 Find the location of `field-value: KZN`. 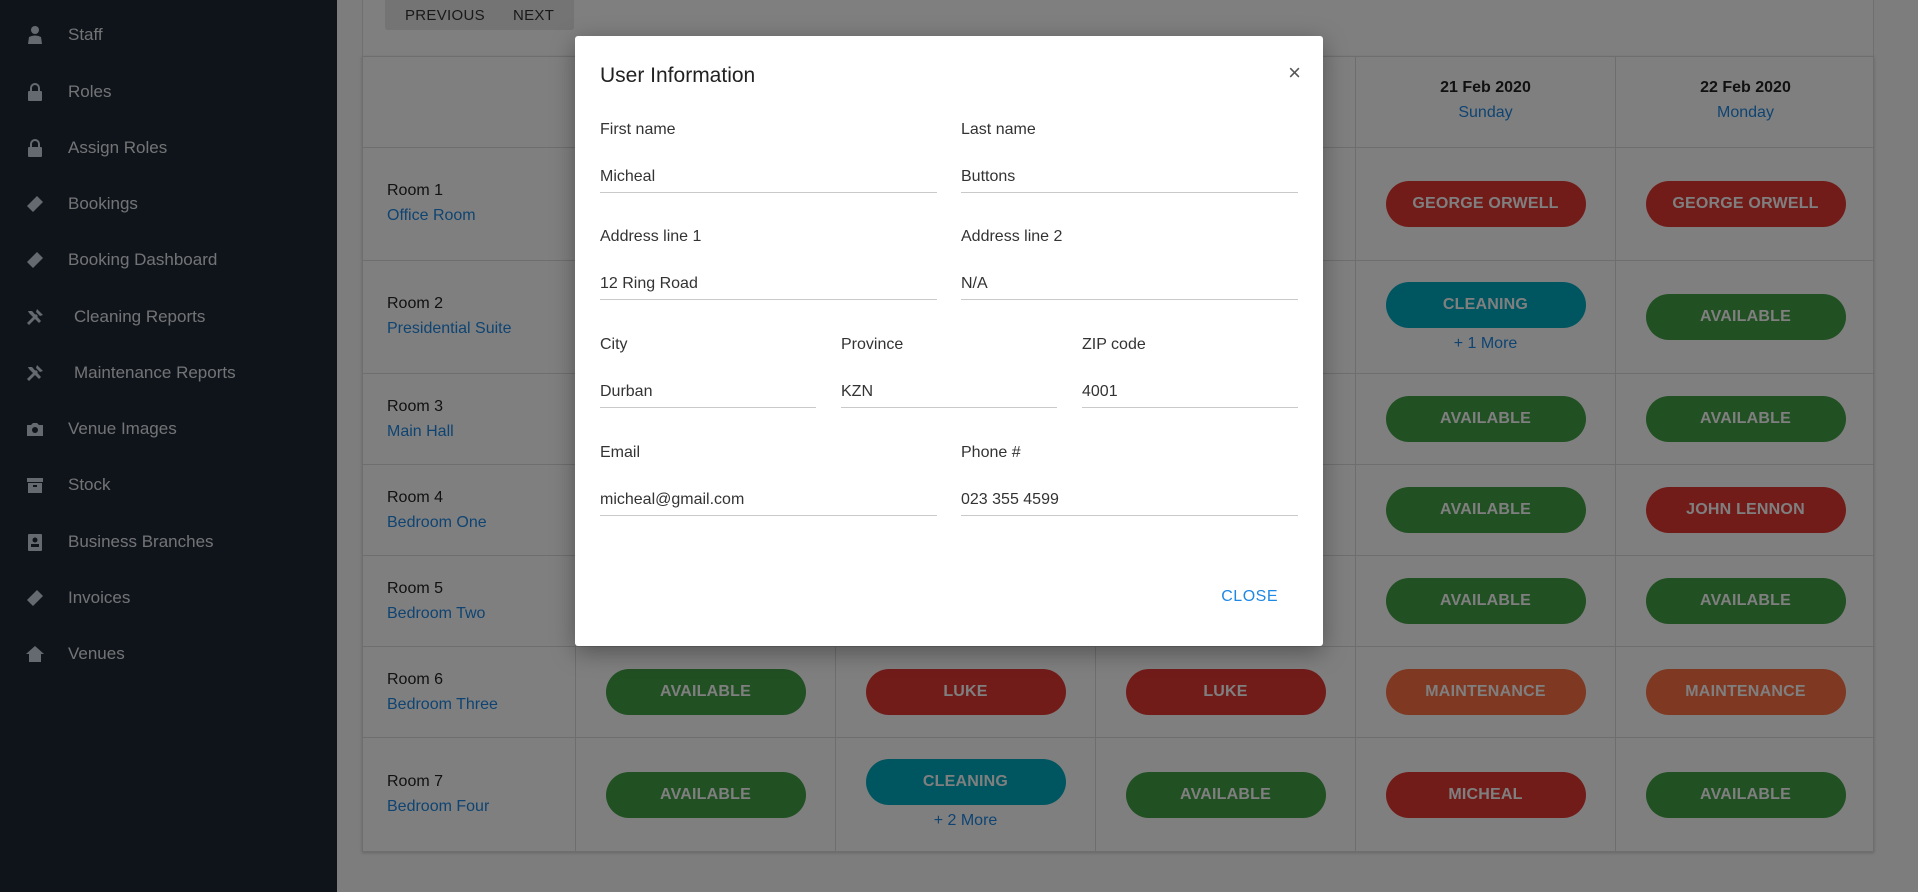

field-value: KZN is located at coordinates (949, 392).